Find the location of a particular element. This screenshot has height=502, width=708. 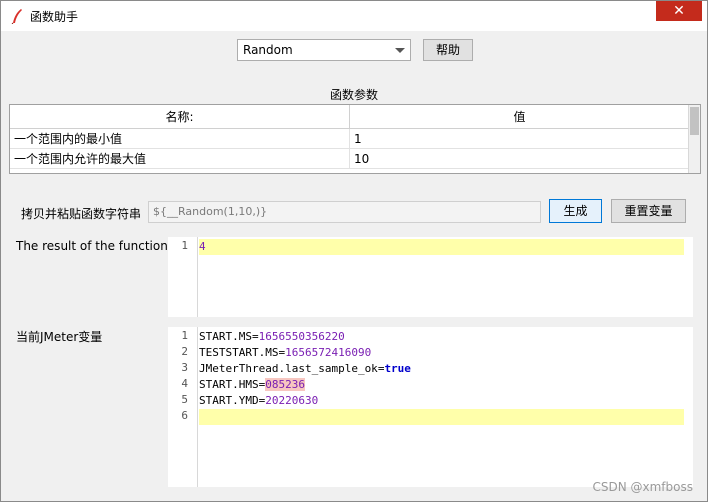

result-value: 4 is located at coordinates (202, 246).